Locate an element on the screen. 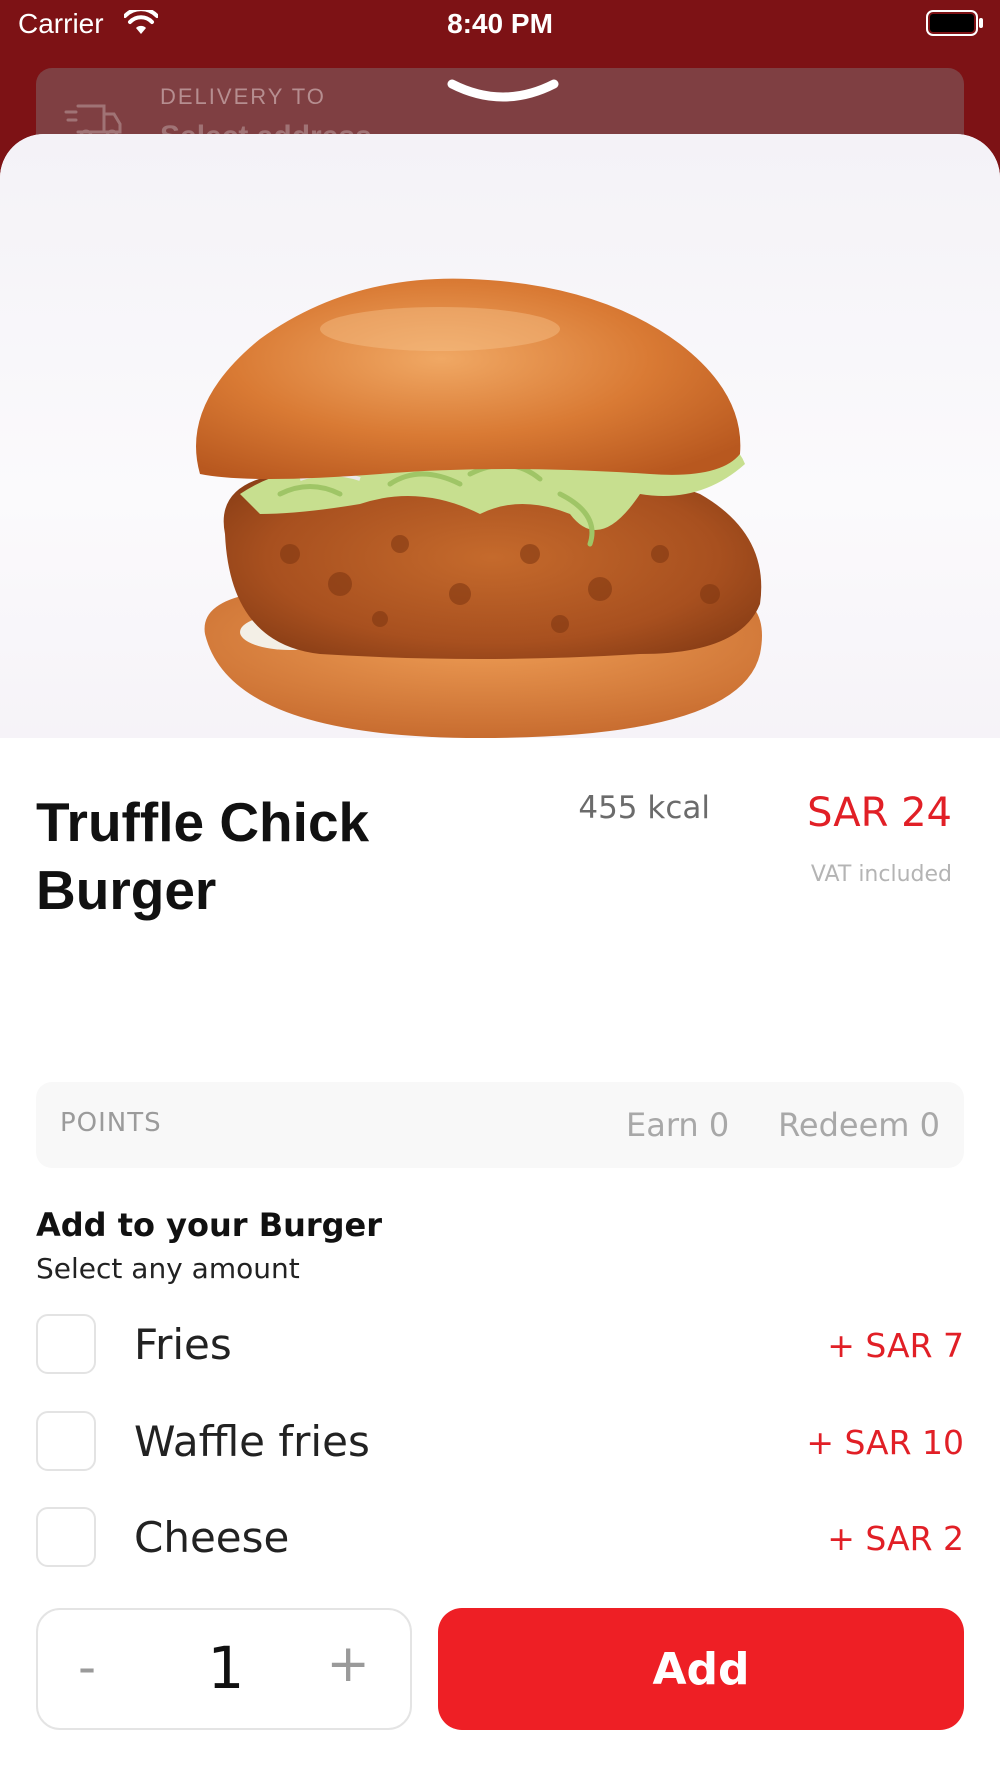 The width and height of the screenshot is (1000, 1778). increase-quantity-button: + is located at coordinates (348, 1664).